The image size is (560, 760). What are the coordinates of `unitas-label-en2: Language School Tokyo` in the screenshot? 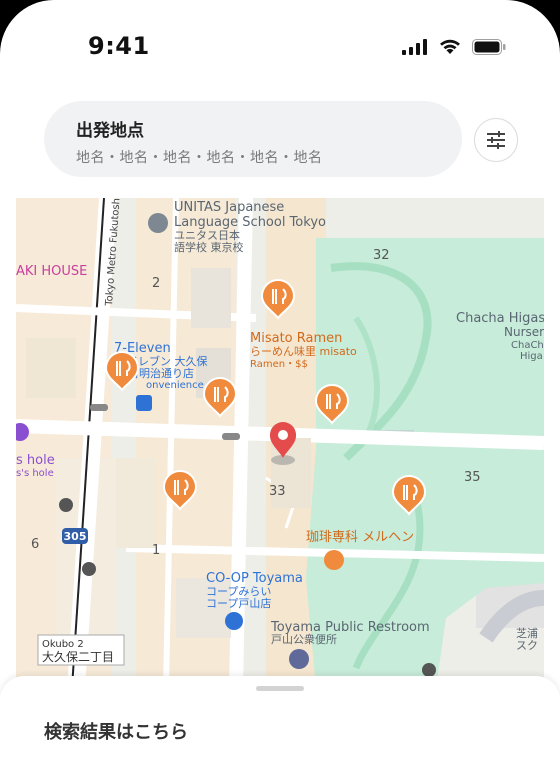 It's located at (250, 222).